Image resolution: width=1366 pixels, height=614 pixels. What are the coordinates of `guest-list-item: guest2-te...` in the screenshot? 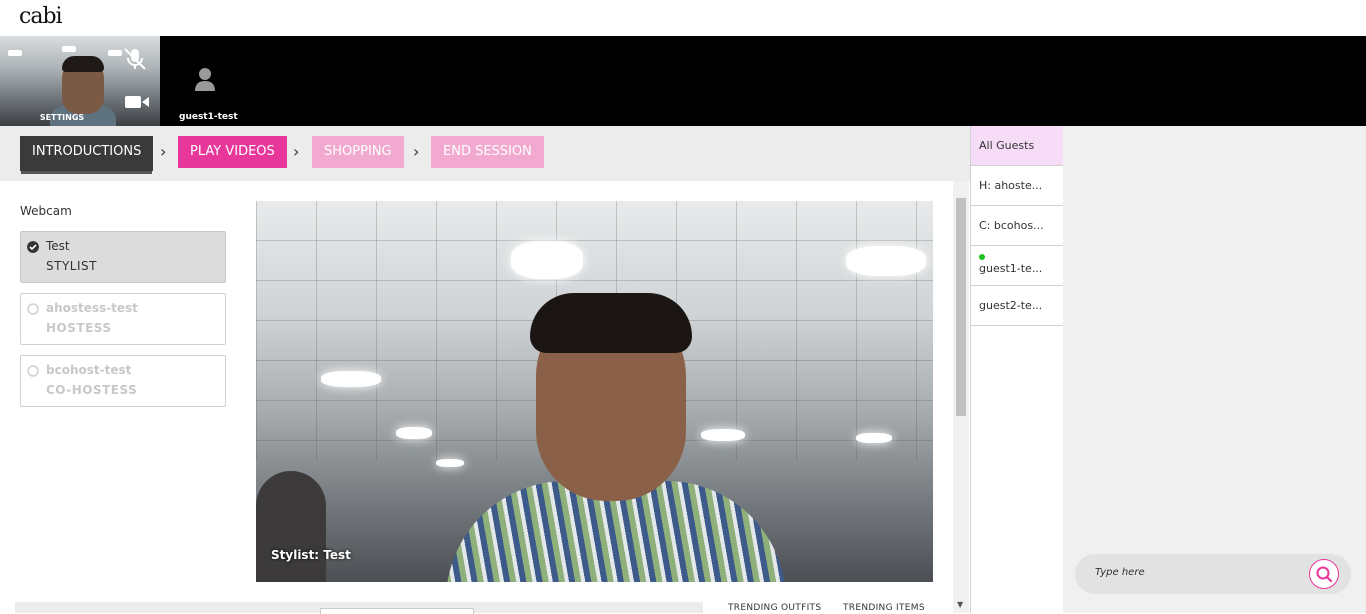 It's located at (1017, 306).